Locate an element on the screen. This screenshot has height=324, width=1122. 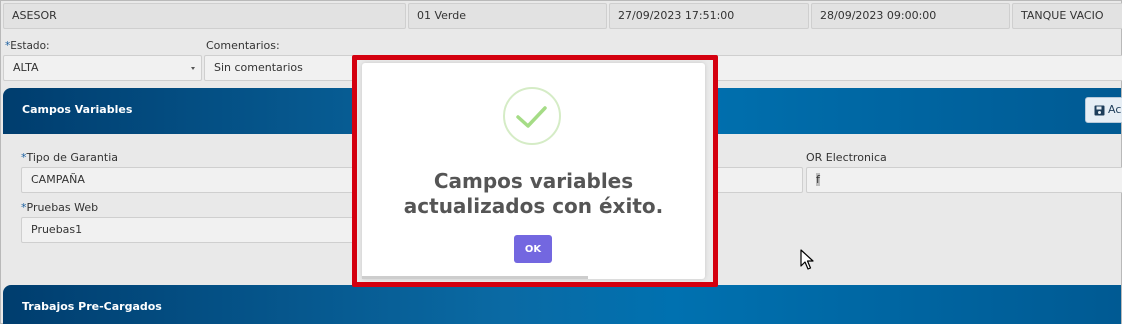
or-electronica-label: OR Electronica is located at coordinates (846, 157).